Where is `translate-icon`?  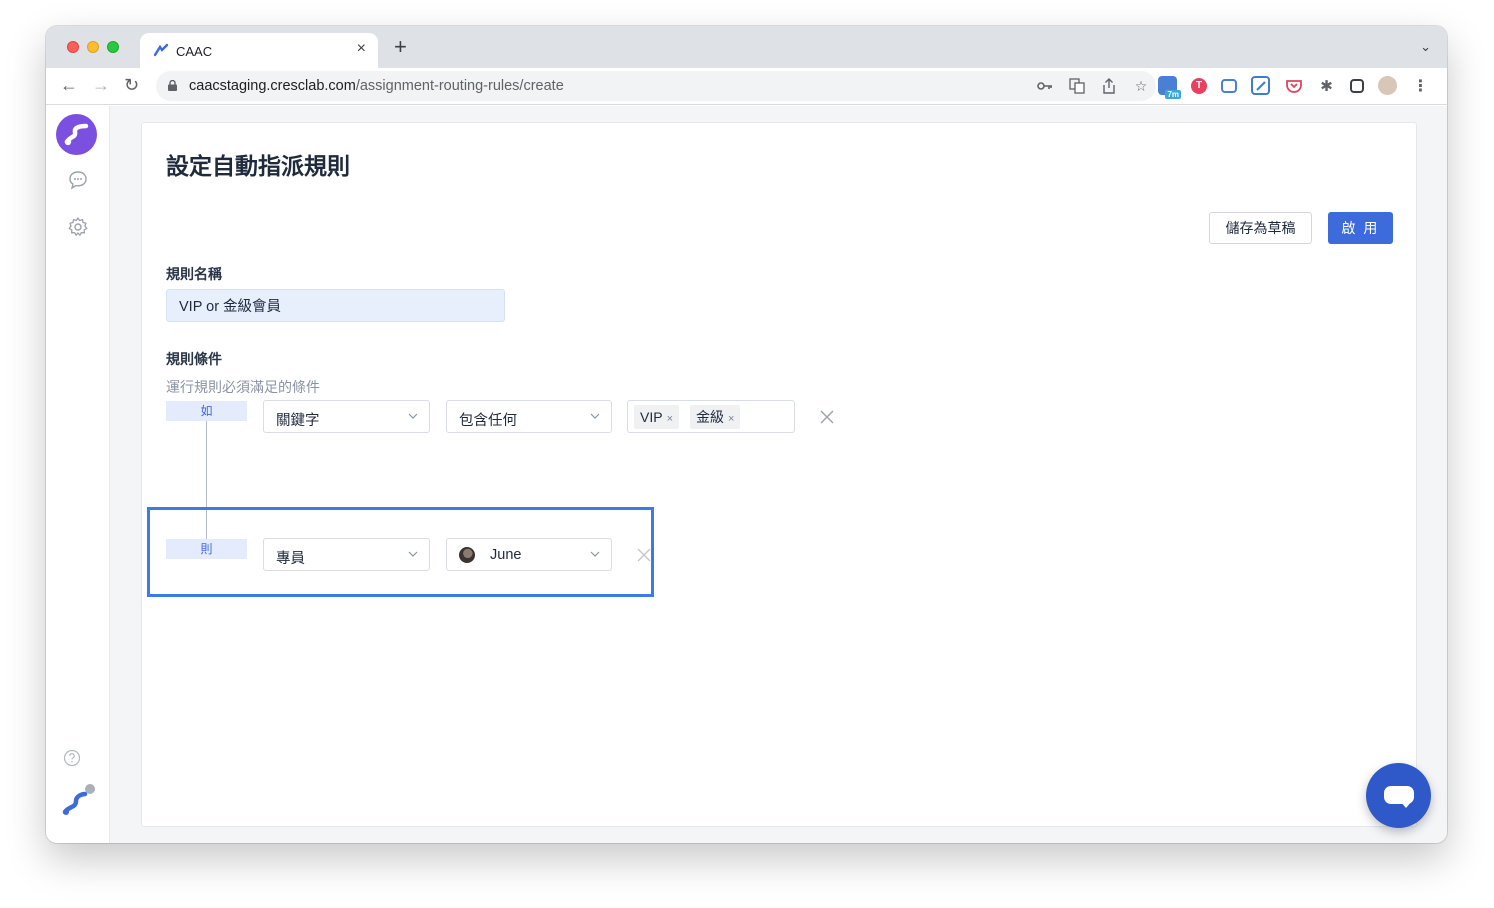
translate-icon is located at coordinates (1077, 86).